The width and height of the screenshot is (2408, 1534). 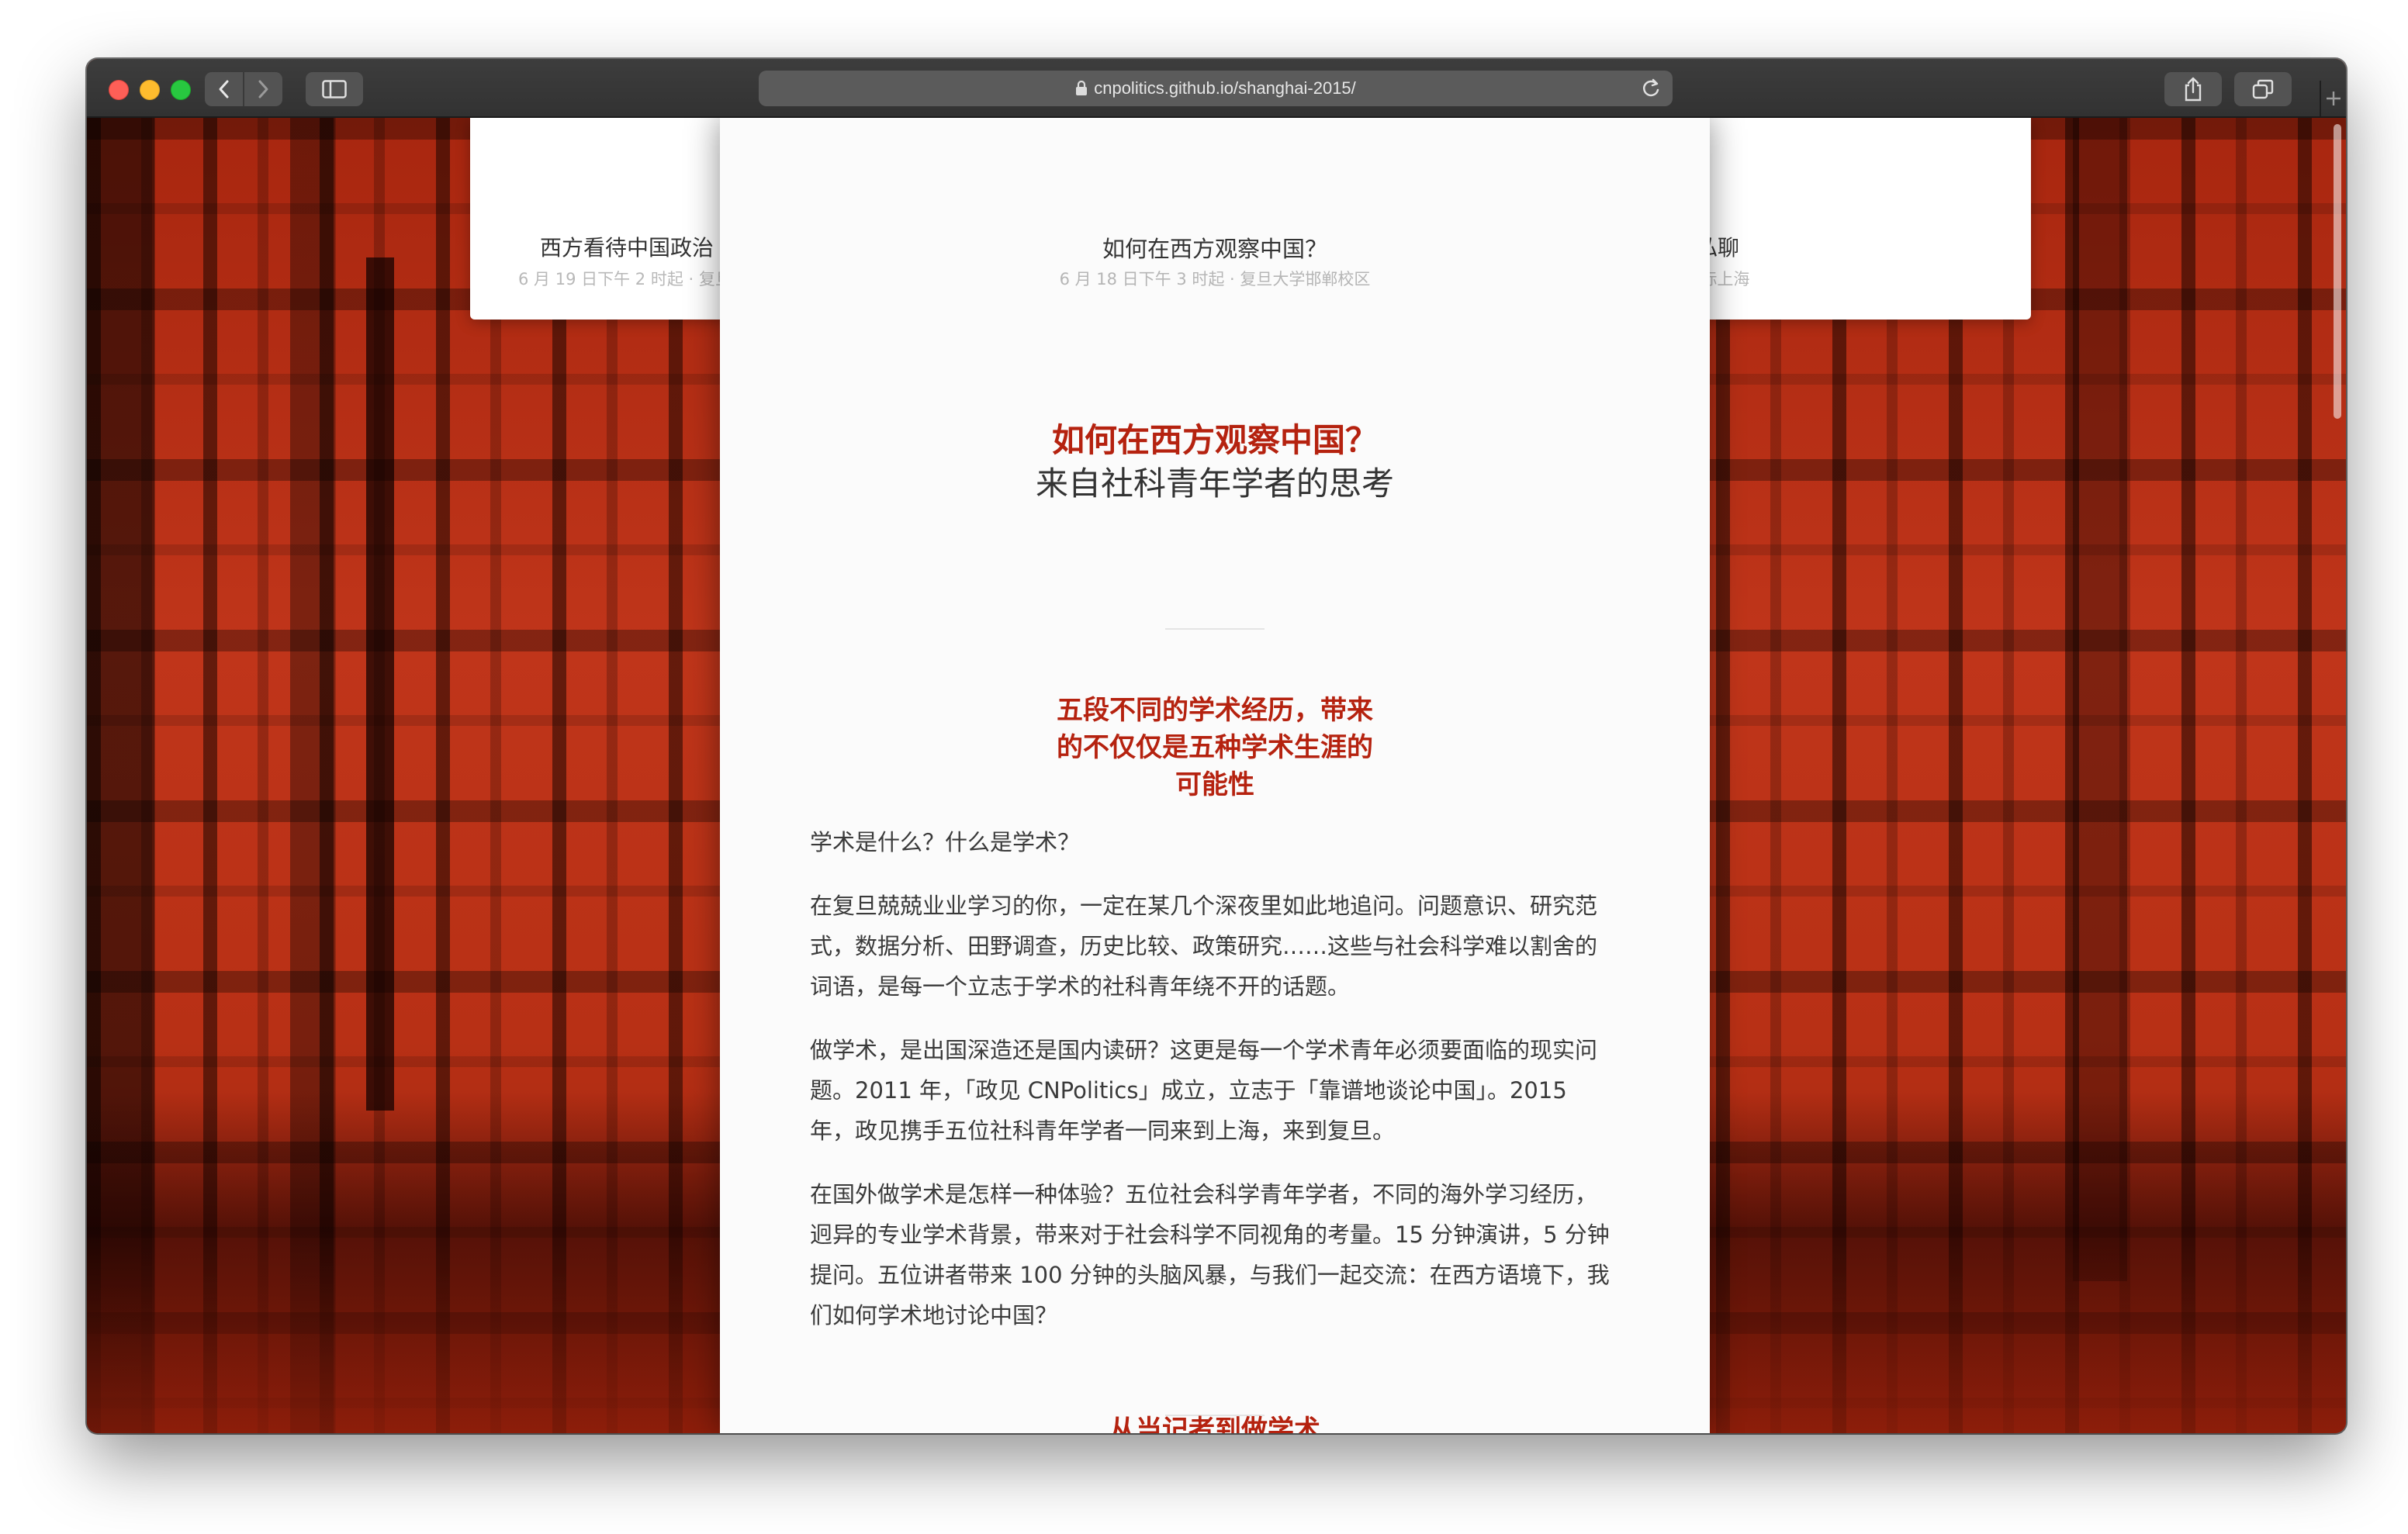 I want to click on url-text: cnpolitics.github.io/shanghai-2015/, so click(x=1225, y=88).